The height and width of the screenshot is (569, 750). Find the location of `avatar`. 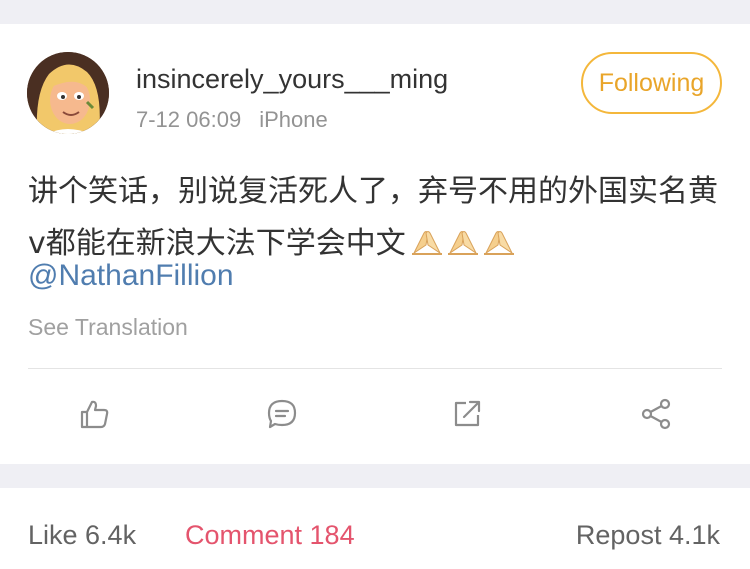

avatar is located at coordinates (68, 93).